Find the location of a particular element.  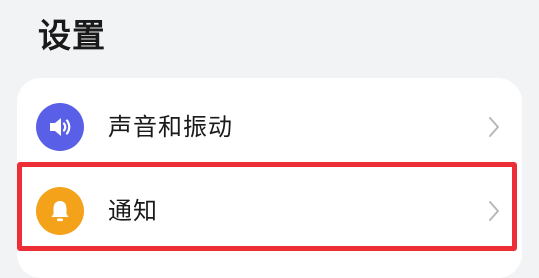

settings-item-label: 通知 is located at coordinates (133, 211).